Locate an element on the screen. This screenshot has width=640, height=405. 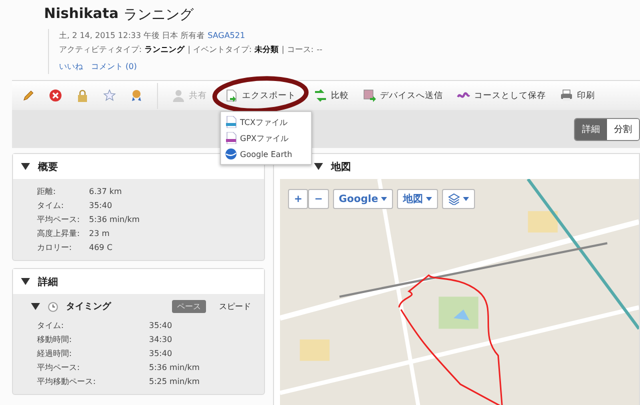
course-value: -- is located at coordinates (319, 50).